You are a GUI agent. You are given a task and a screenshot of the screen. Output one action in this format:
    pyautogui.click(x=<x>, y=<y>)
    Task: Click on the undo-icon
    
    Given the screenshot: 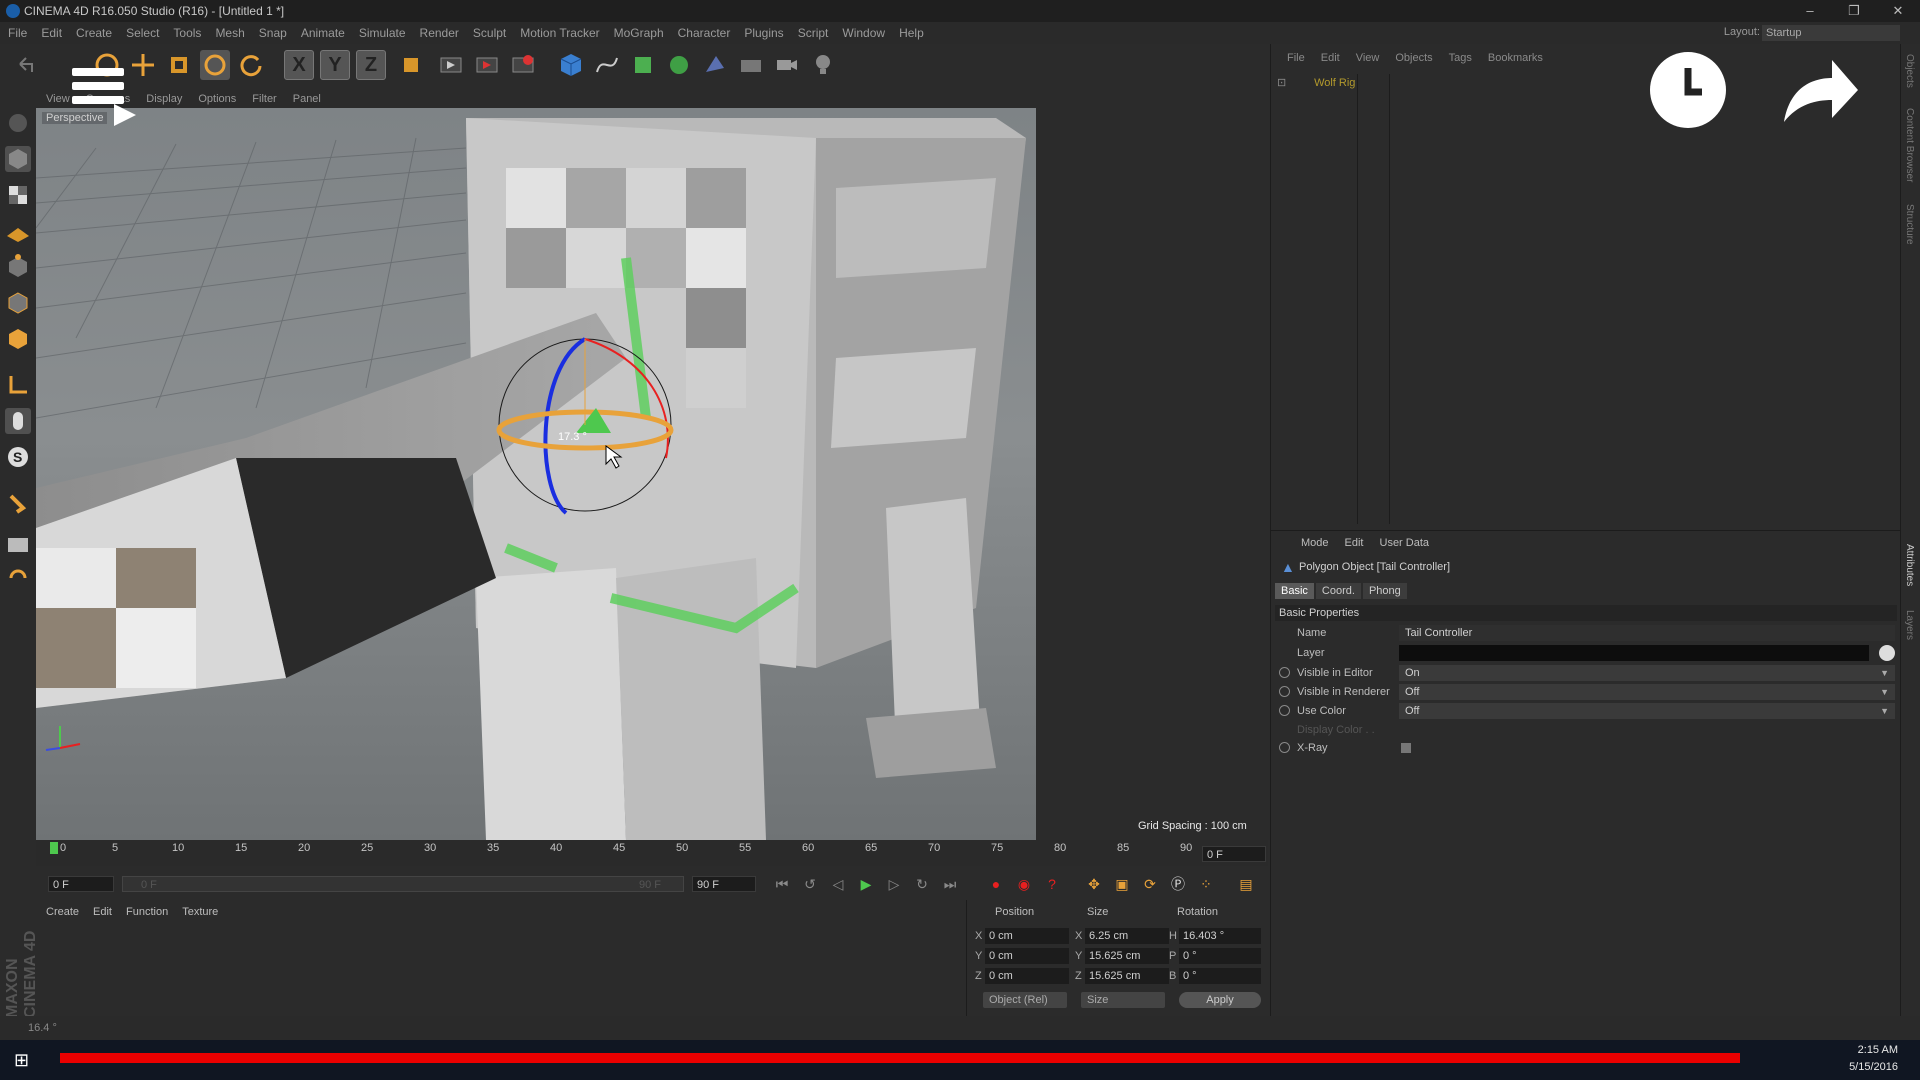 What is the action you would take?
    pyautogui.click(x=25, y=65)
    